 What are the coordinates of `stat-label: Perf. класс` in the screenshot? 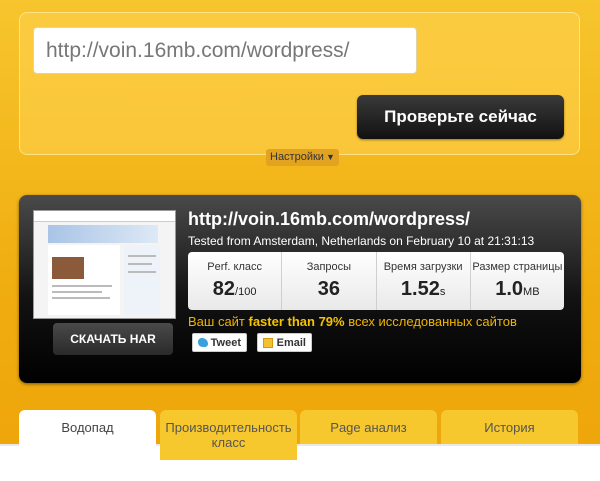 It's located at (234, 267).